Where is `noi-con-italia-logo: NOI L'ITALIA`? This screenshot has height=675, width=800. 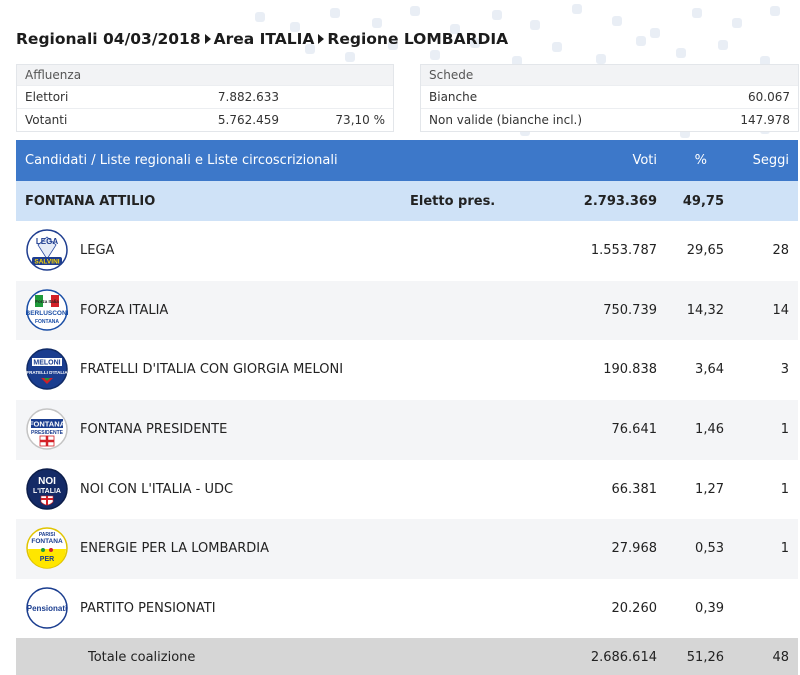 noi-con-italia-logo: NOI L'ITALIA is located at coordinates (47, 489).